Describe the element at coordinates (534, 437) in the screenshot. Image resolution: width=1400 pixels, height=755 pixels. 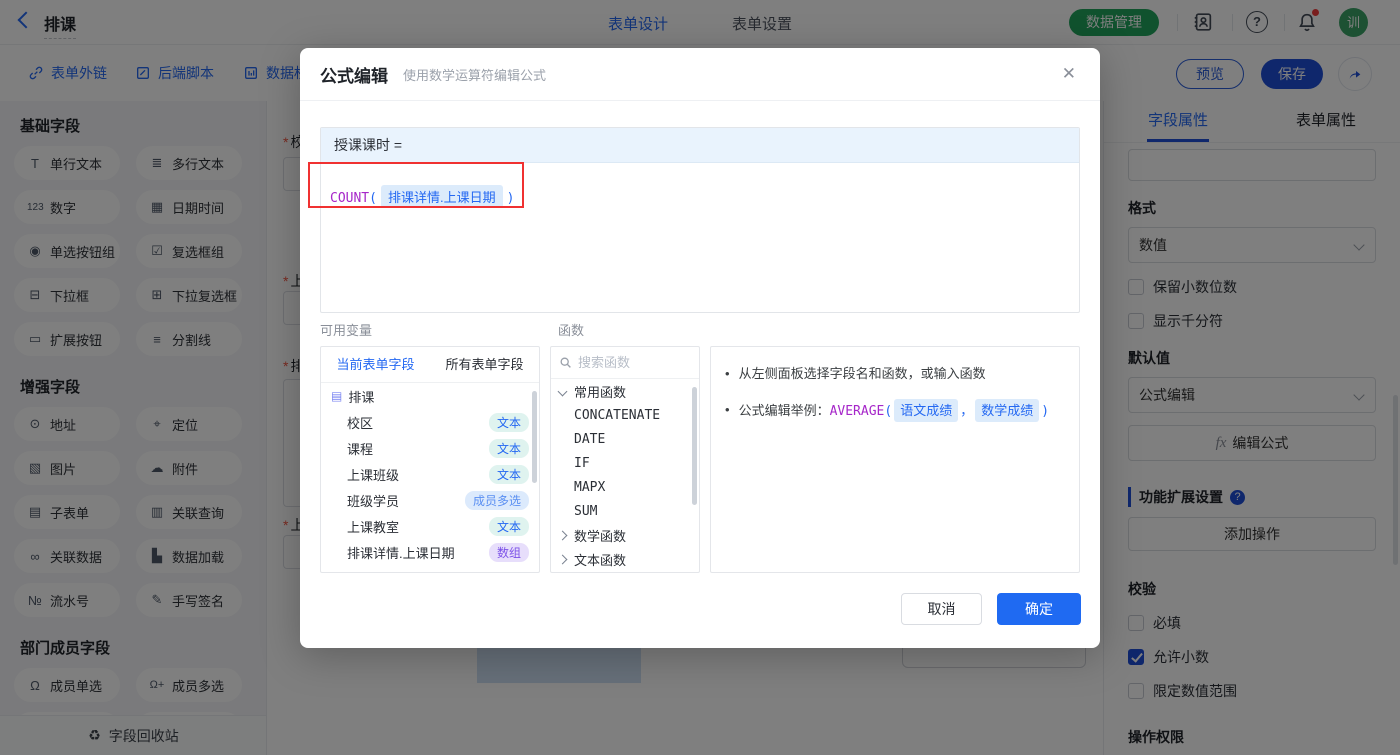
I see `variables-scrollbar` at that location.